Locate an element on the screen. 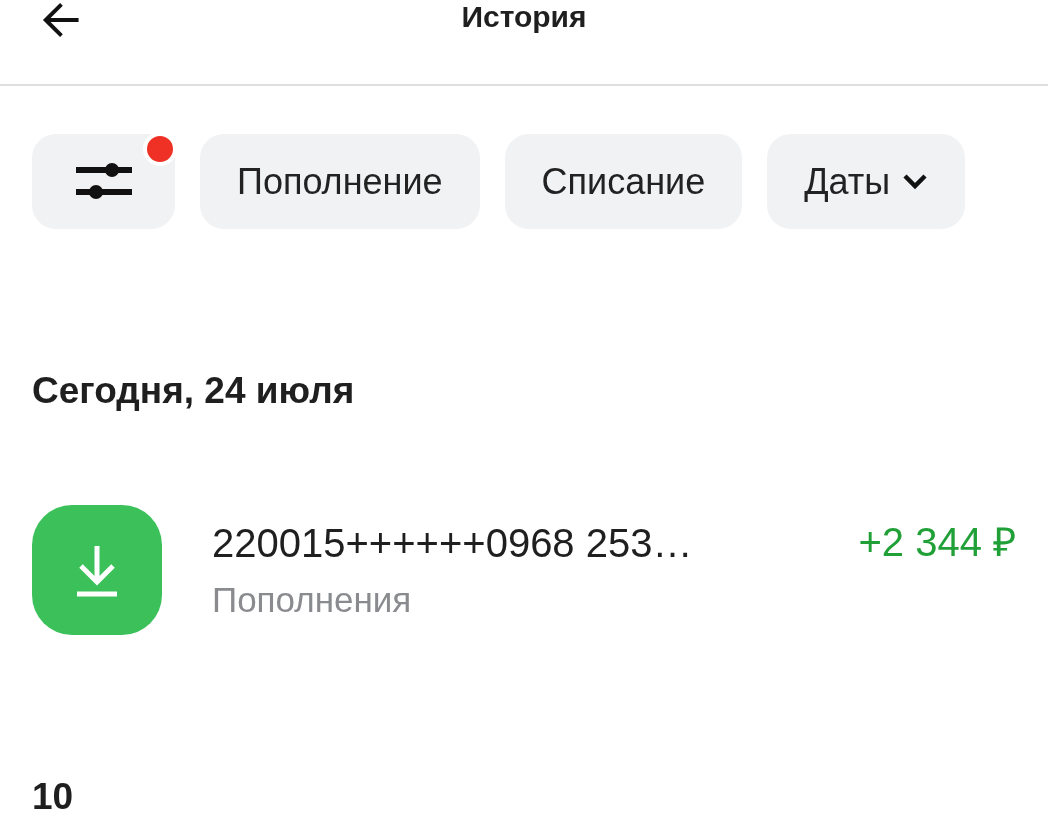 The width and height of the screenshot is (1048, 831). date-heading: Сегодня, 24 июля is located at coordinates (194, 391).